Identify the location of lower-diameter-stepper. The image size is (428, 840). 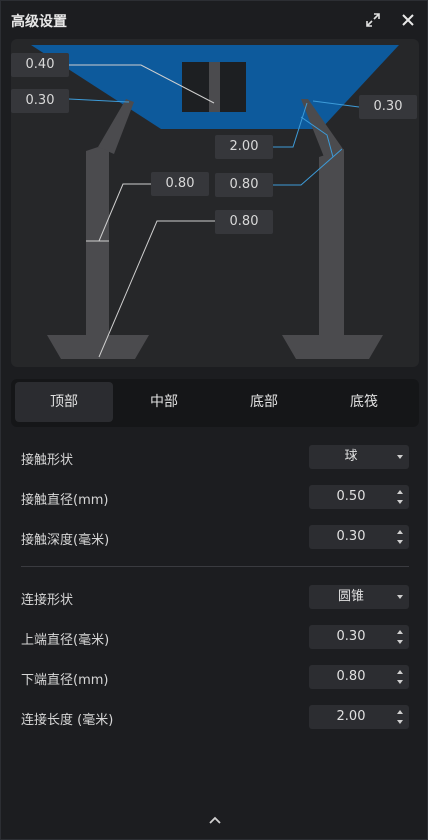
(401, 677).